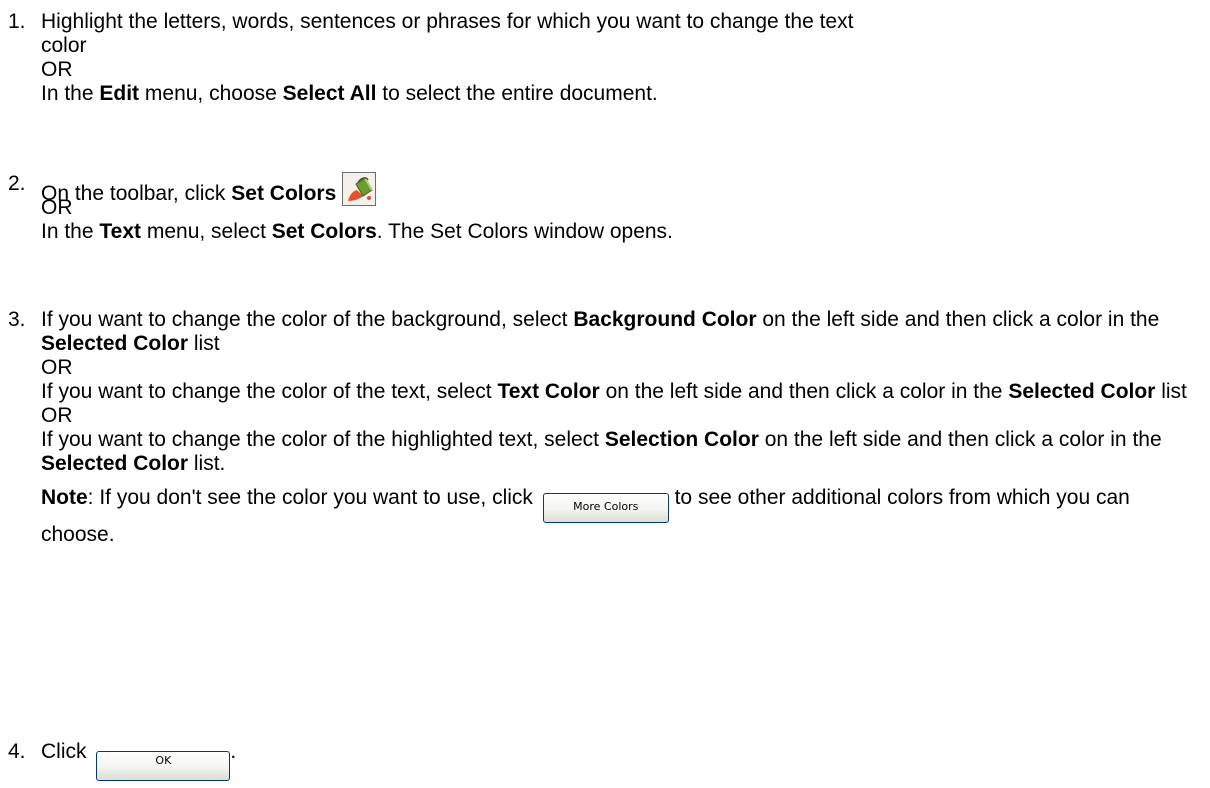 Image resolution: width=1210 pixels, height=788 pixels. I want to click on text-run: to select the entire document., so click(517, 93).